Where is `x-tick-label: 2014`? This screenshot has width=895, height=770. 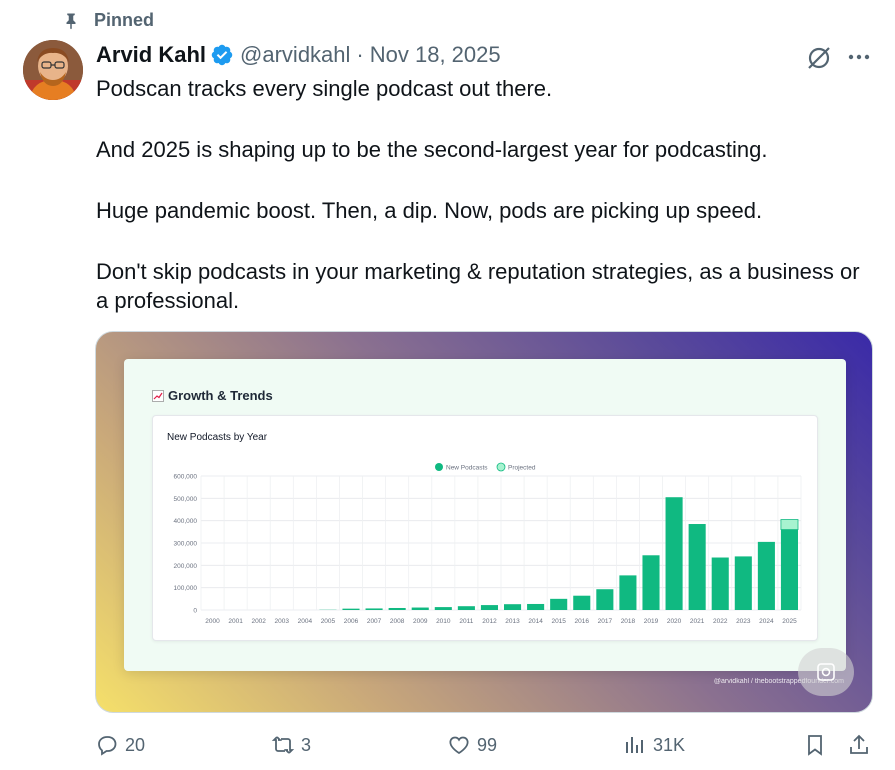 x-tick-label: 2014 is located at coordinates (535, 621).